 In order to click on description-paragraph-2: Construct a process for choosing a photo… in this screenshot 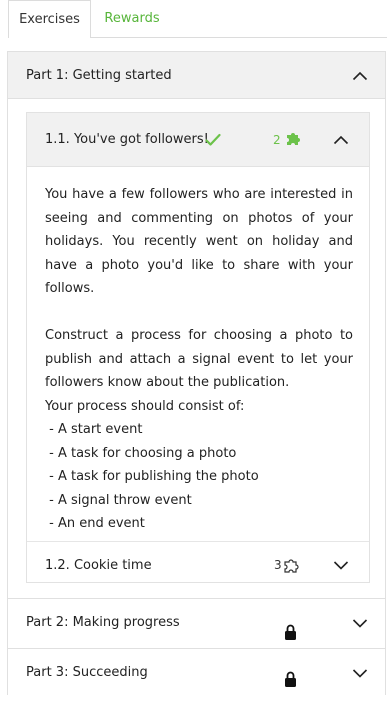, I will do `click(199, 359)`.